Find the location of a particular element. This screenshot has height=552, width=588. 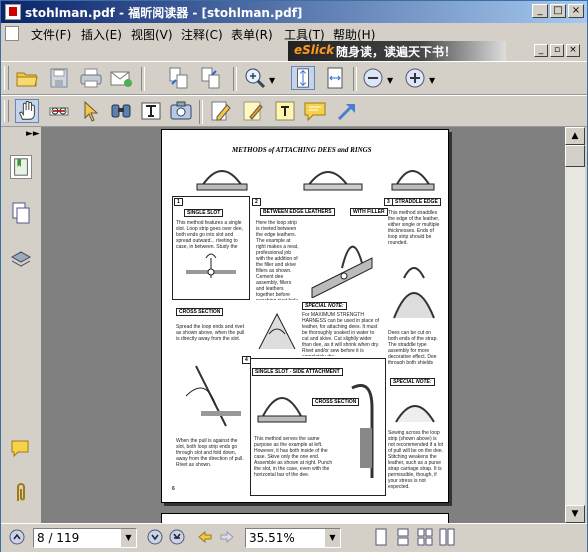

forward-arrow-icon is located at coordinates (227, 537).